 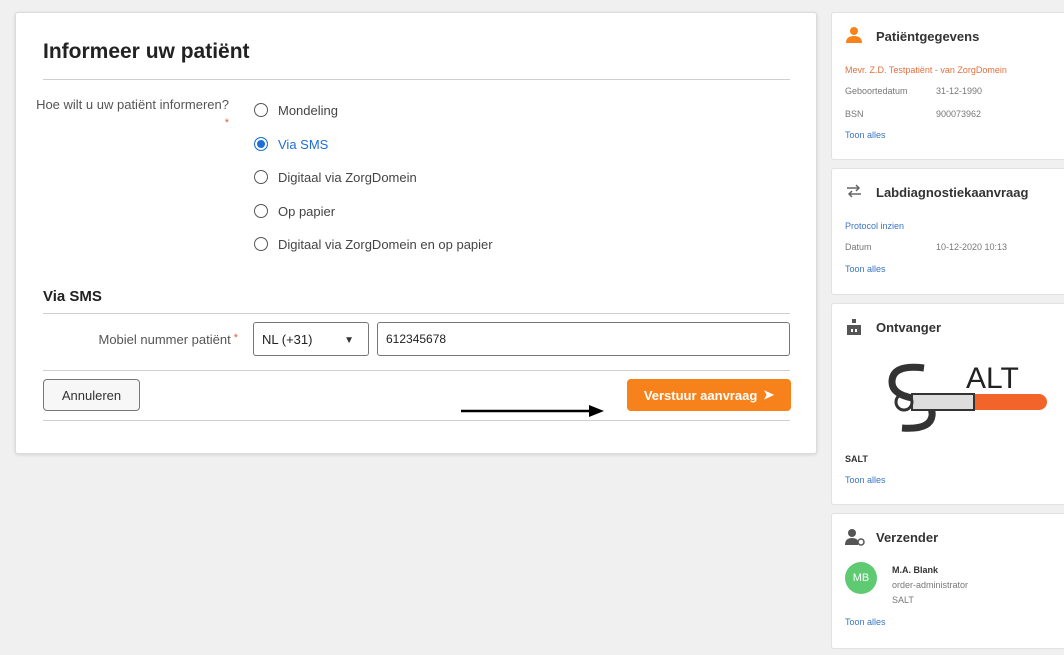 I want to click on radio-mondeling: Mondeling, so click(x=296, y=110).